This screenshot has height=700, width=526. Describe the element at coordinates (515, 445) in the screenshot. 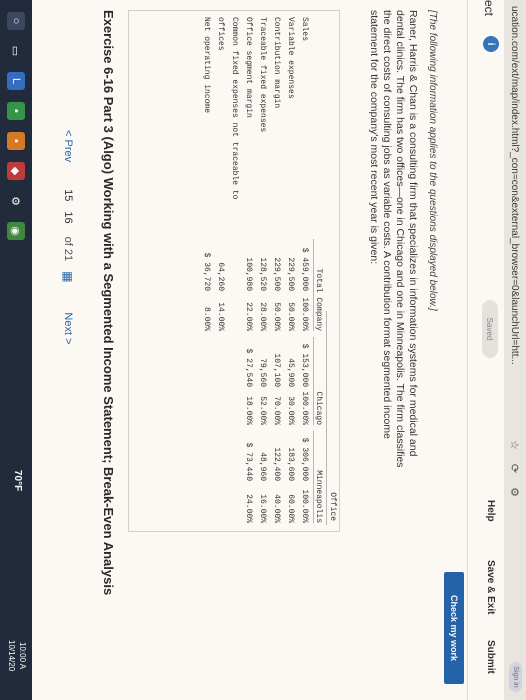

I see `bookmark-star-icon: ☆` at that location.